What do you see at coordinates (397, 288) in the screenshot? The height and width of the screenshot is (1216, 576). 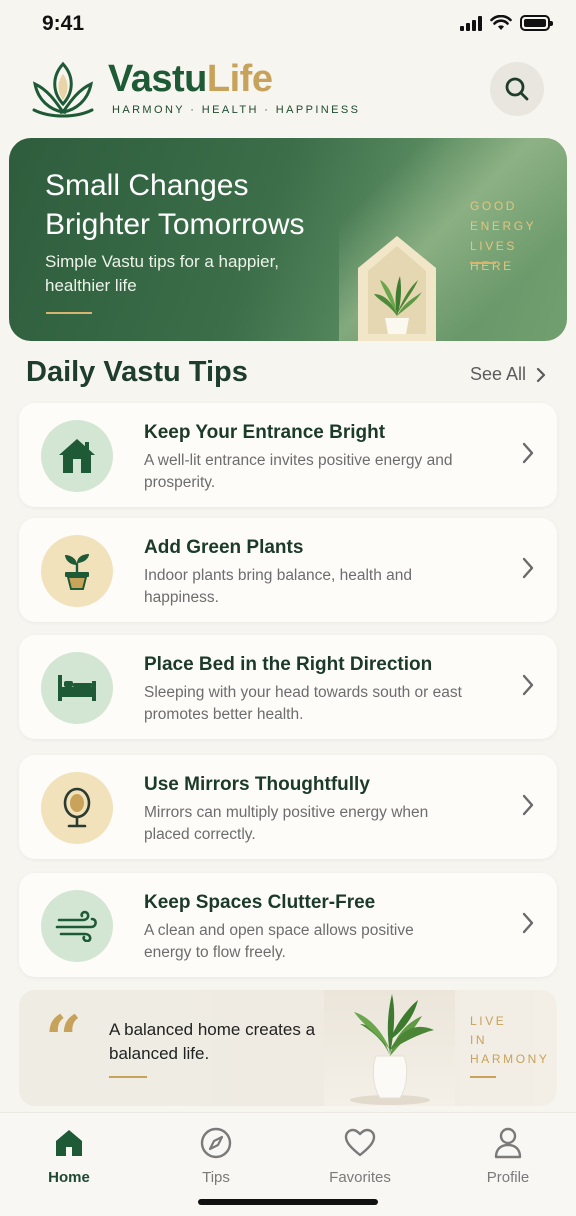 I see `house-plant-illustration` at bounding box center [397, 288].